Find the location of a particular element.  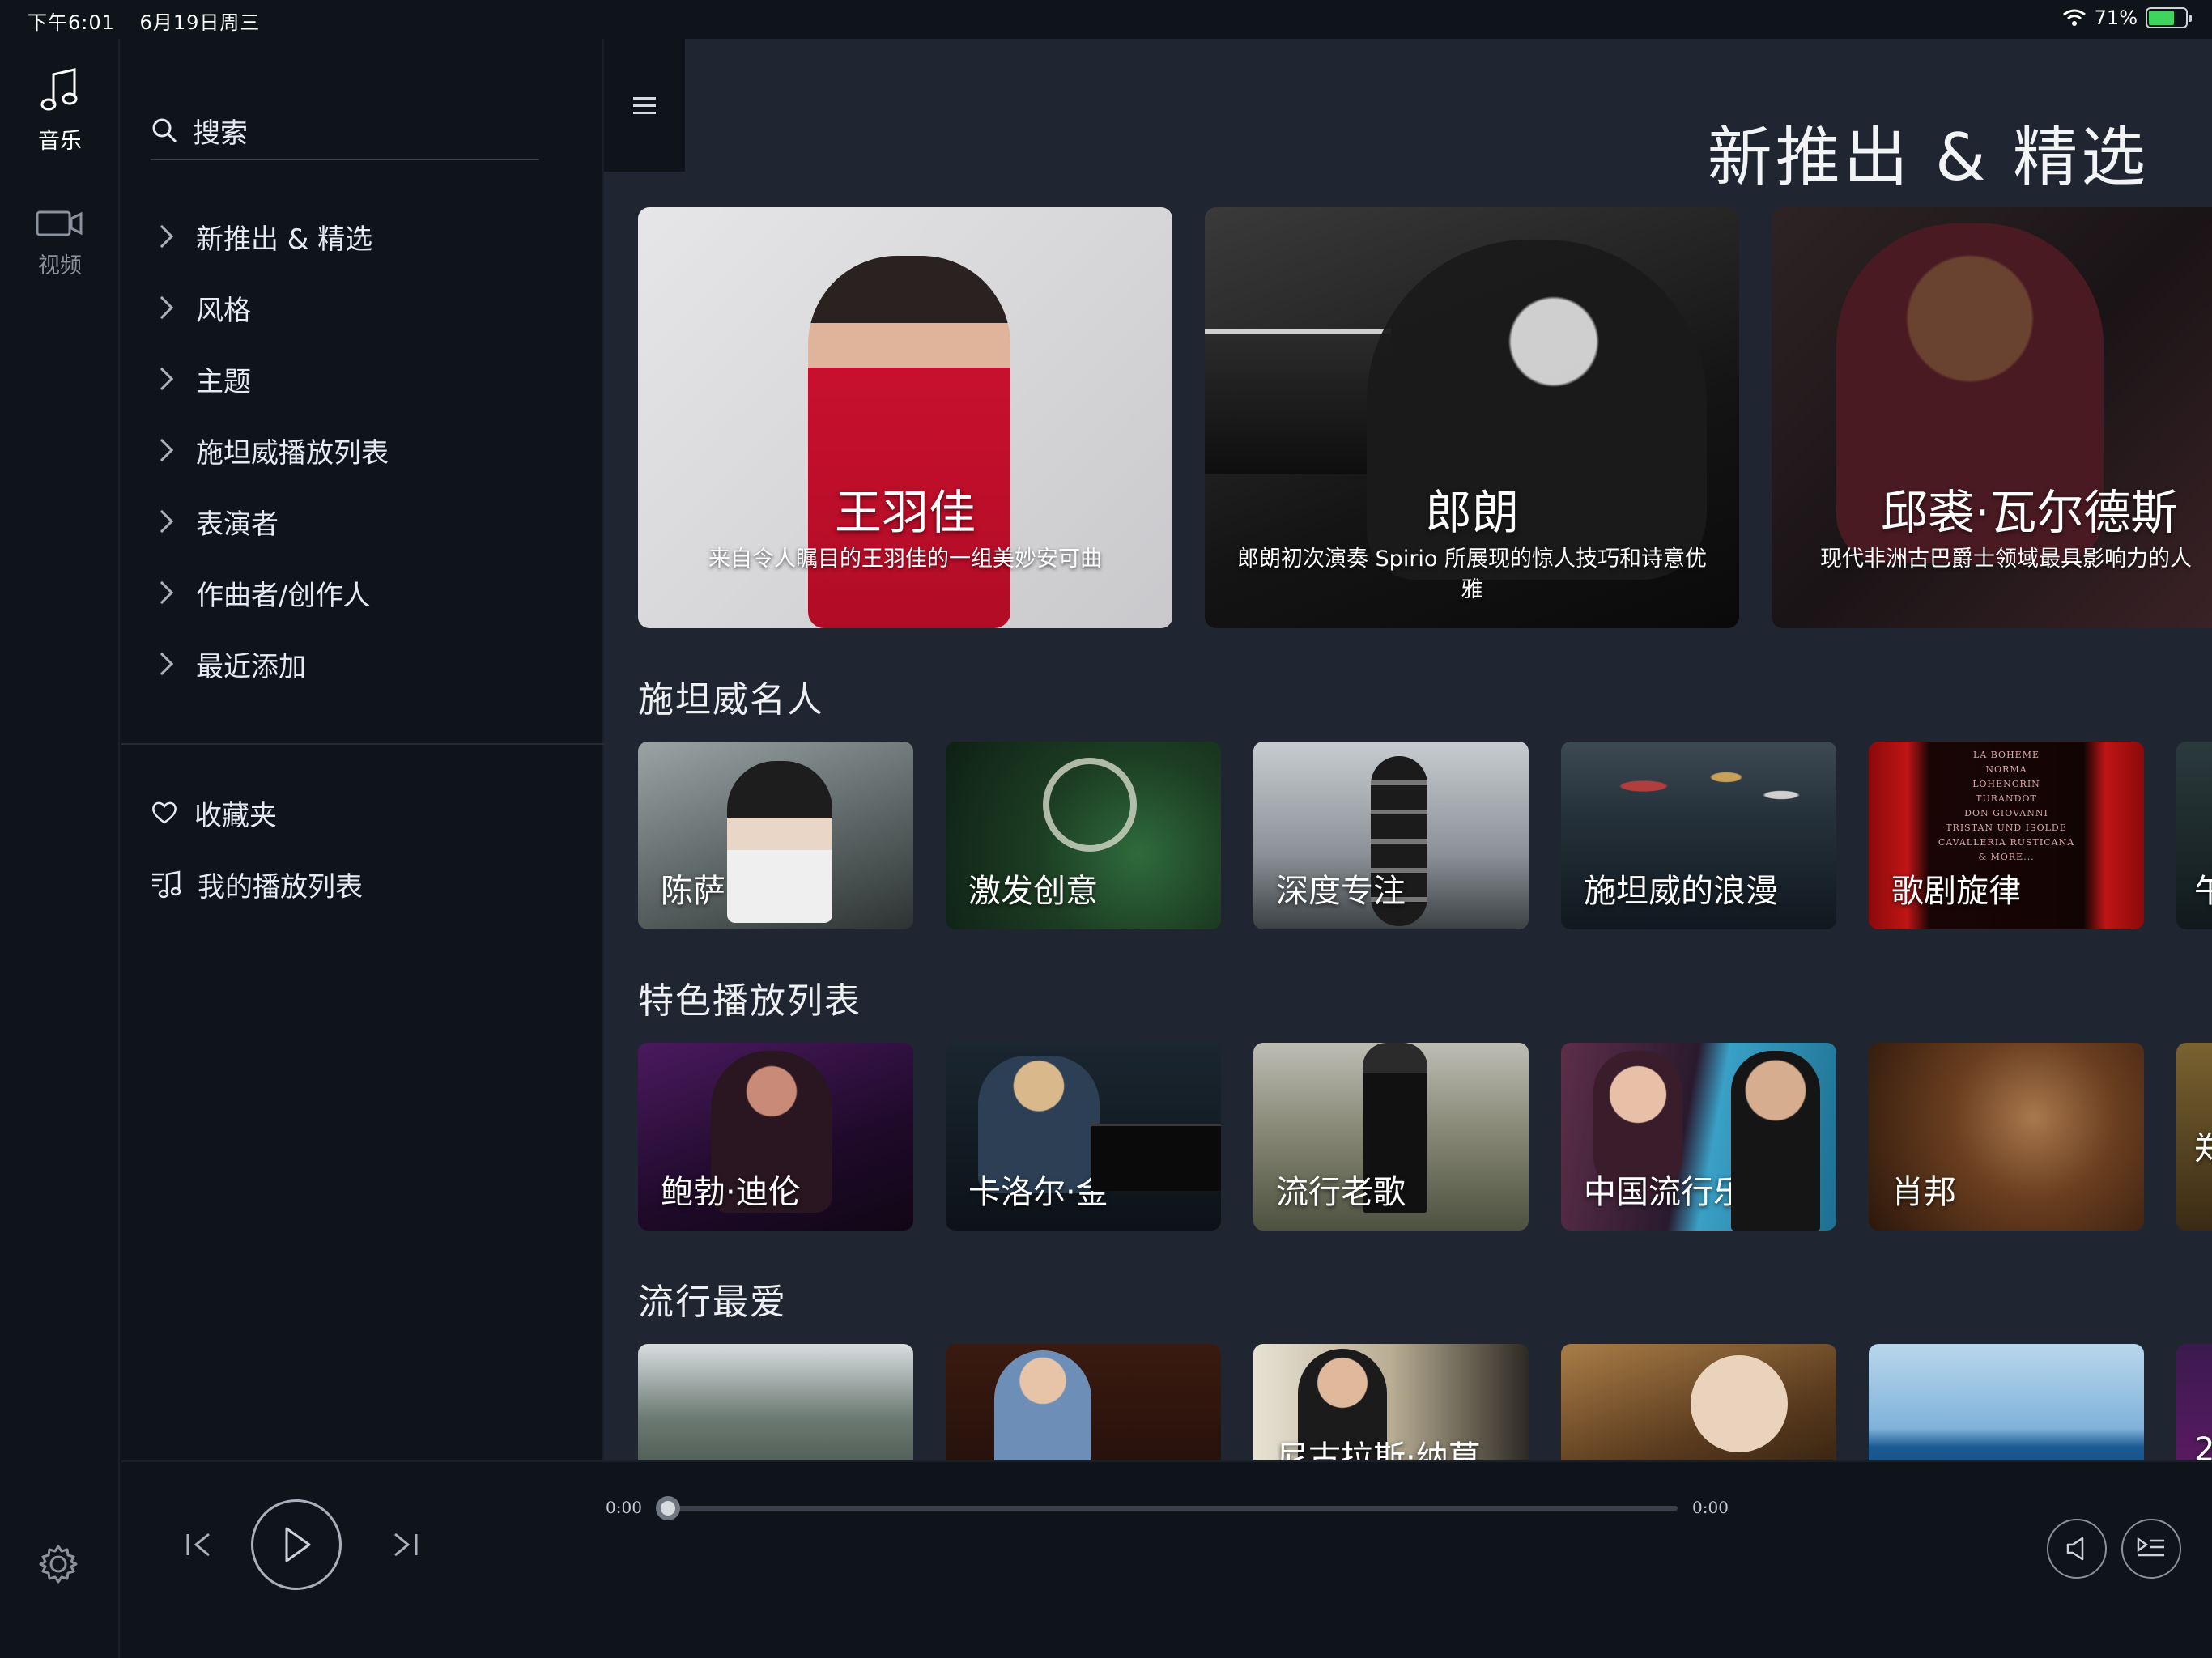

settings-button is located at coordinates (58, 1565).